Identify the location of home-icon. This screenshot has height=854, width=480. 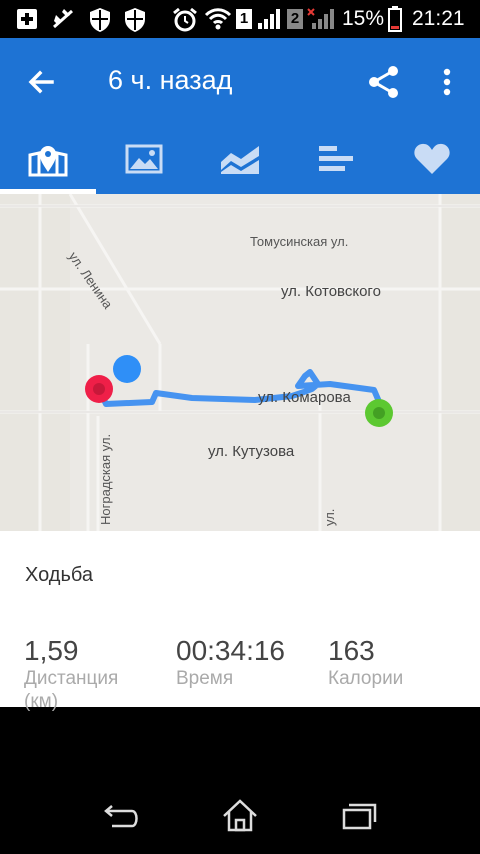
(240, 816).